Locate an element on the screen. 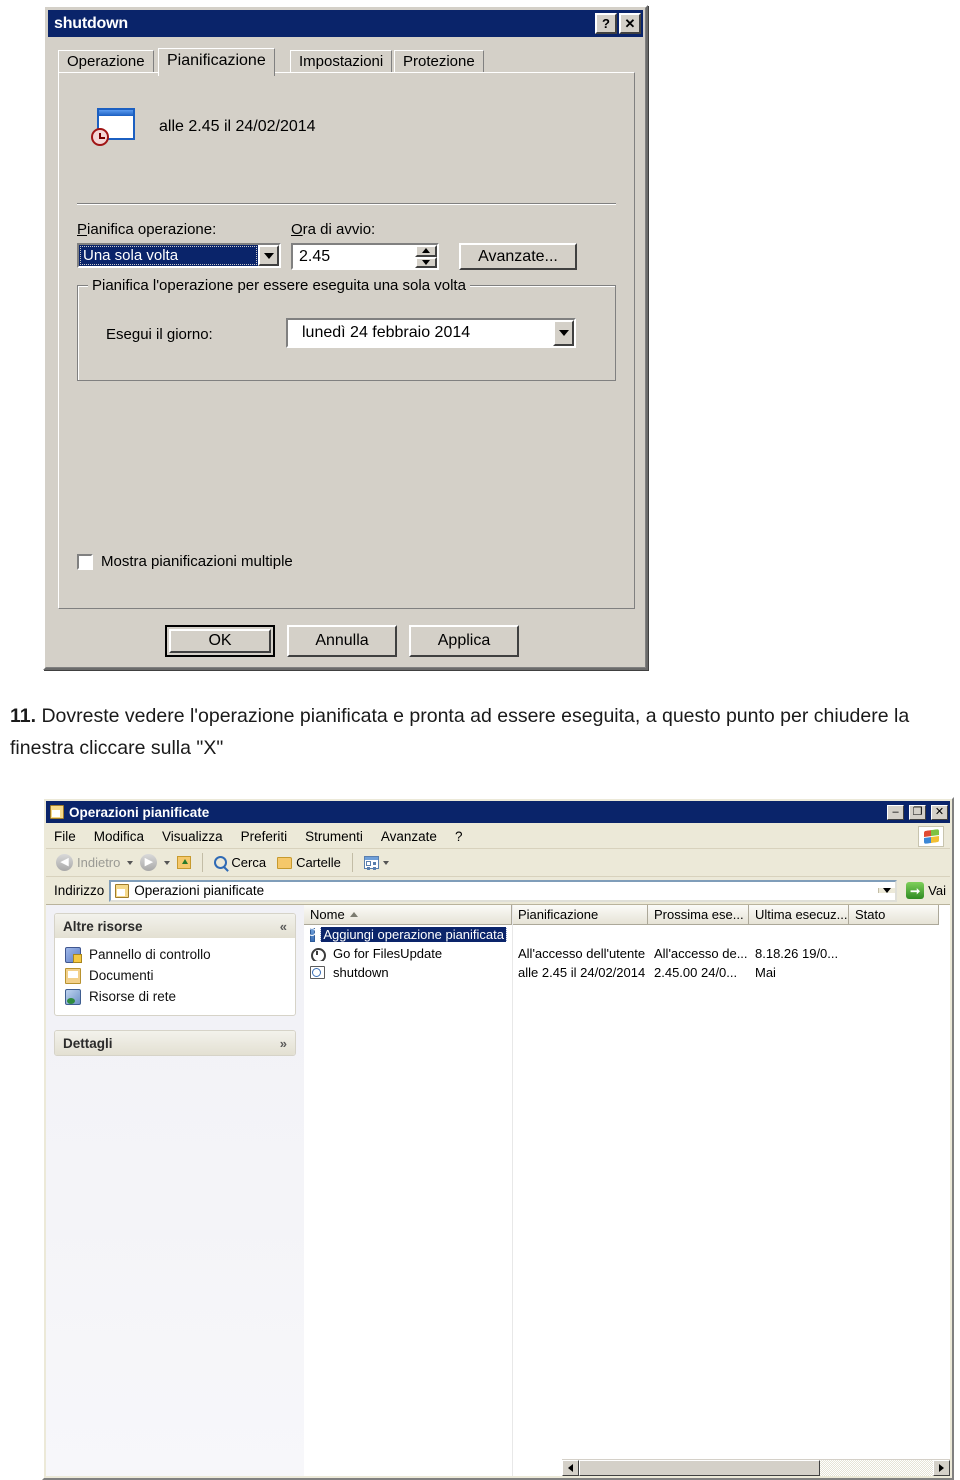  address-chevron-down-icon is located at coordinates (887, 890).